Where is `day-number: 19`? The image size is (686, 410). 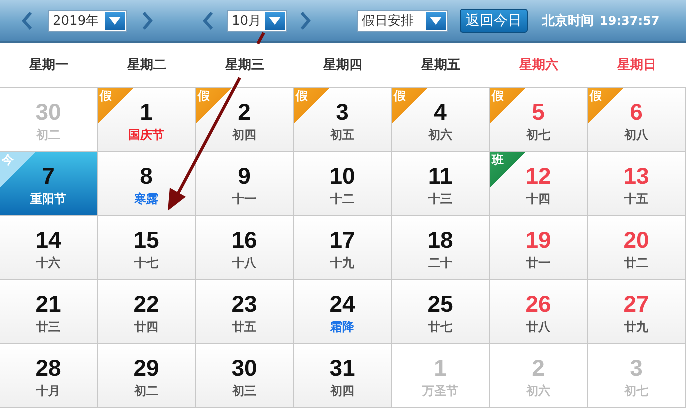
day-number: 19 is located at coordinates (539, 240).